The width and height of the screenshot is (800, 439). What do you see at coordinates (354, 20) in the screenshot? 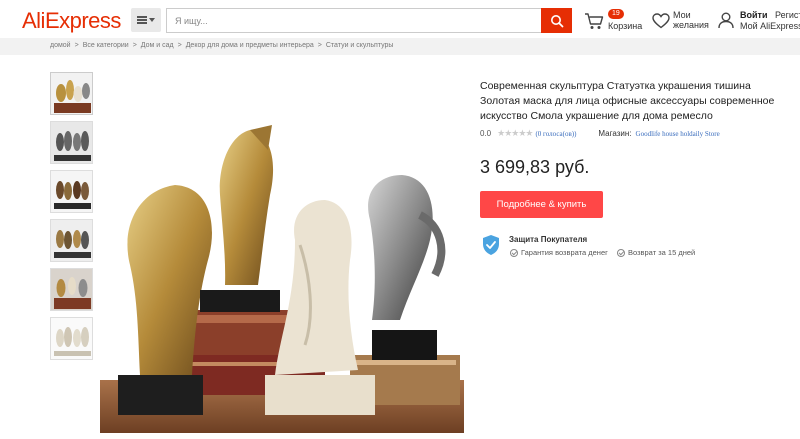
I see `search-input` at bounding box center [354, 20].